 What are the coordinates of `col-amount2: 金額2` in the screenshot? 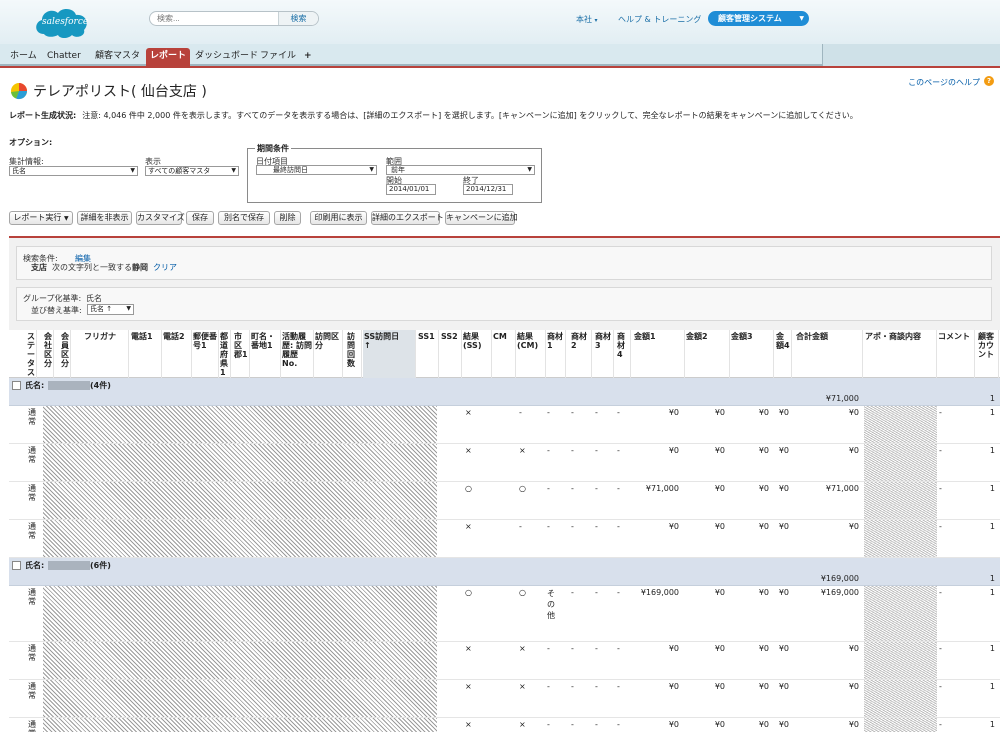 It's located at (707, 354).